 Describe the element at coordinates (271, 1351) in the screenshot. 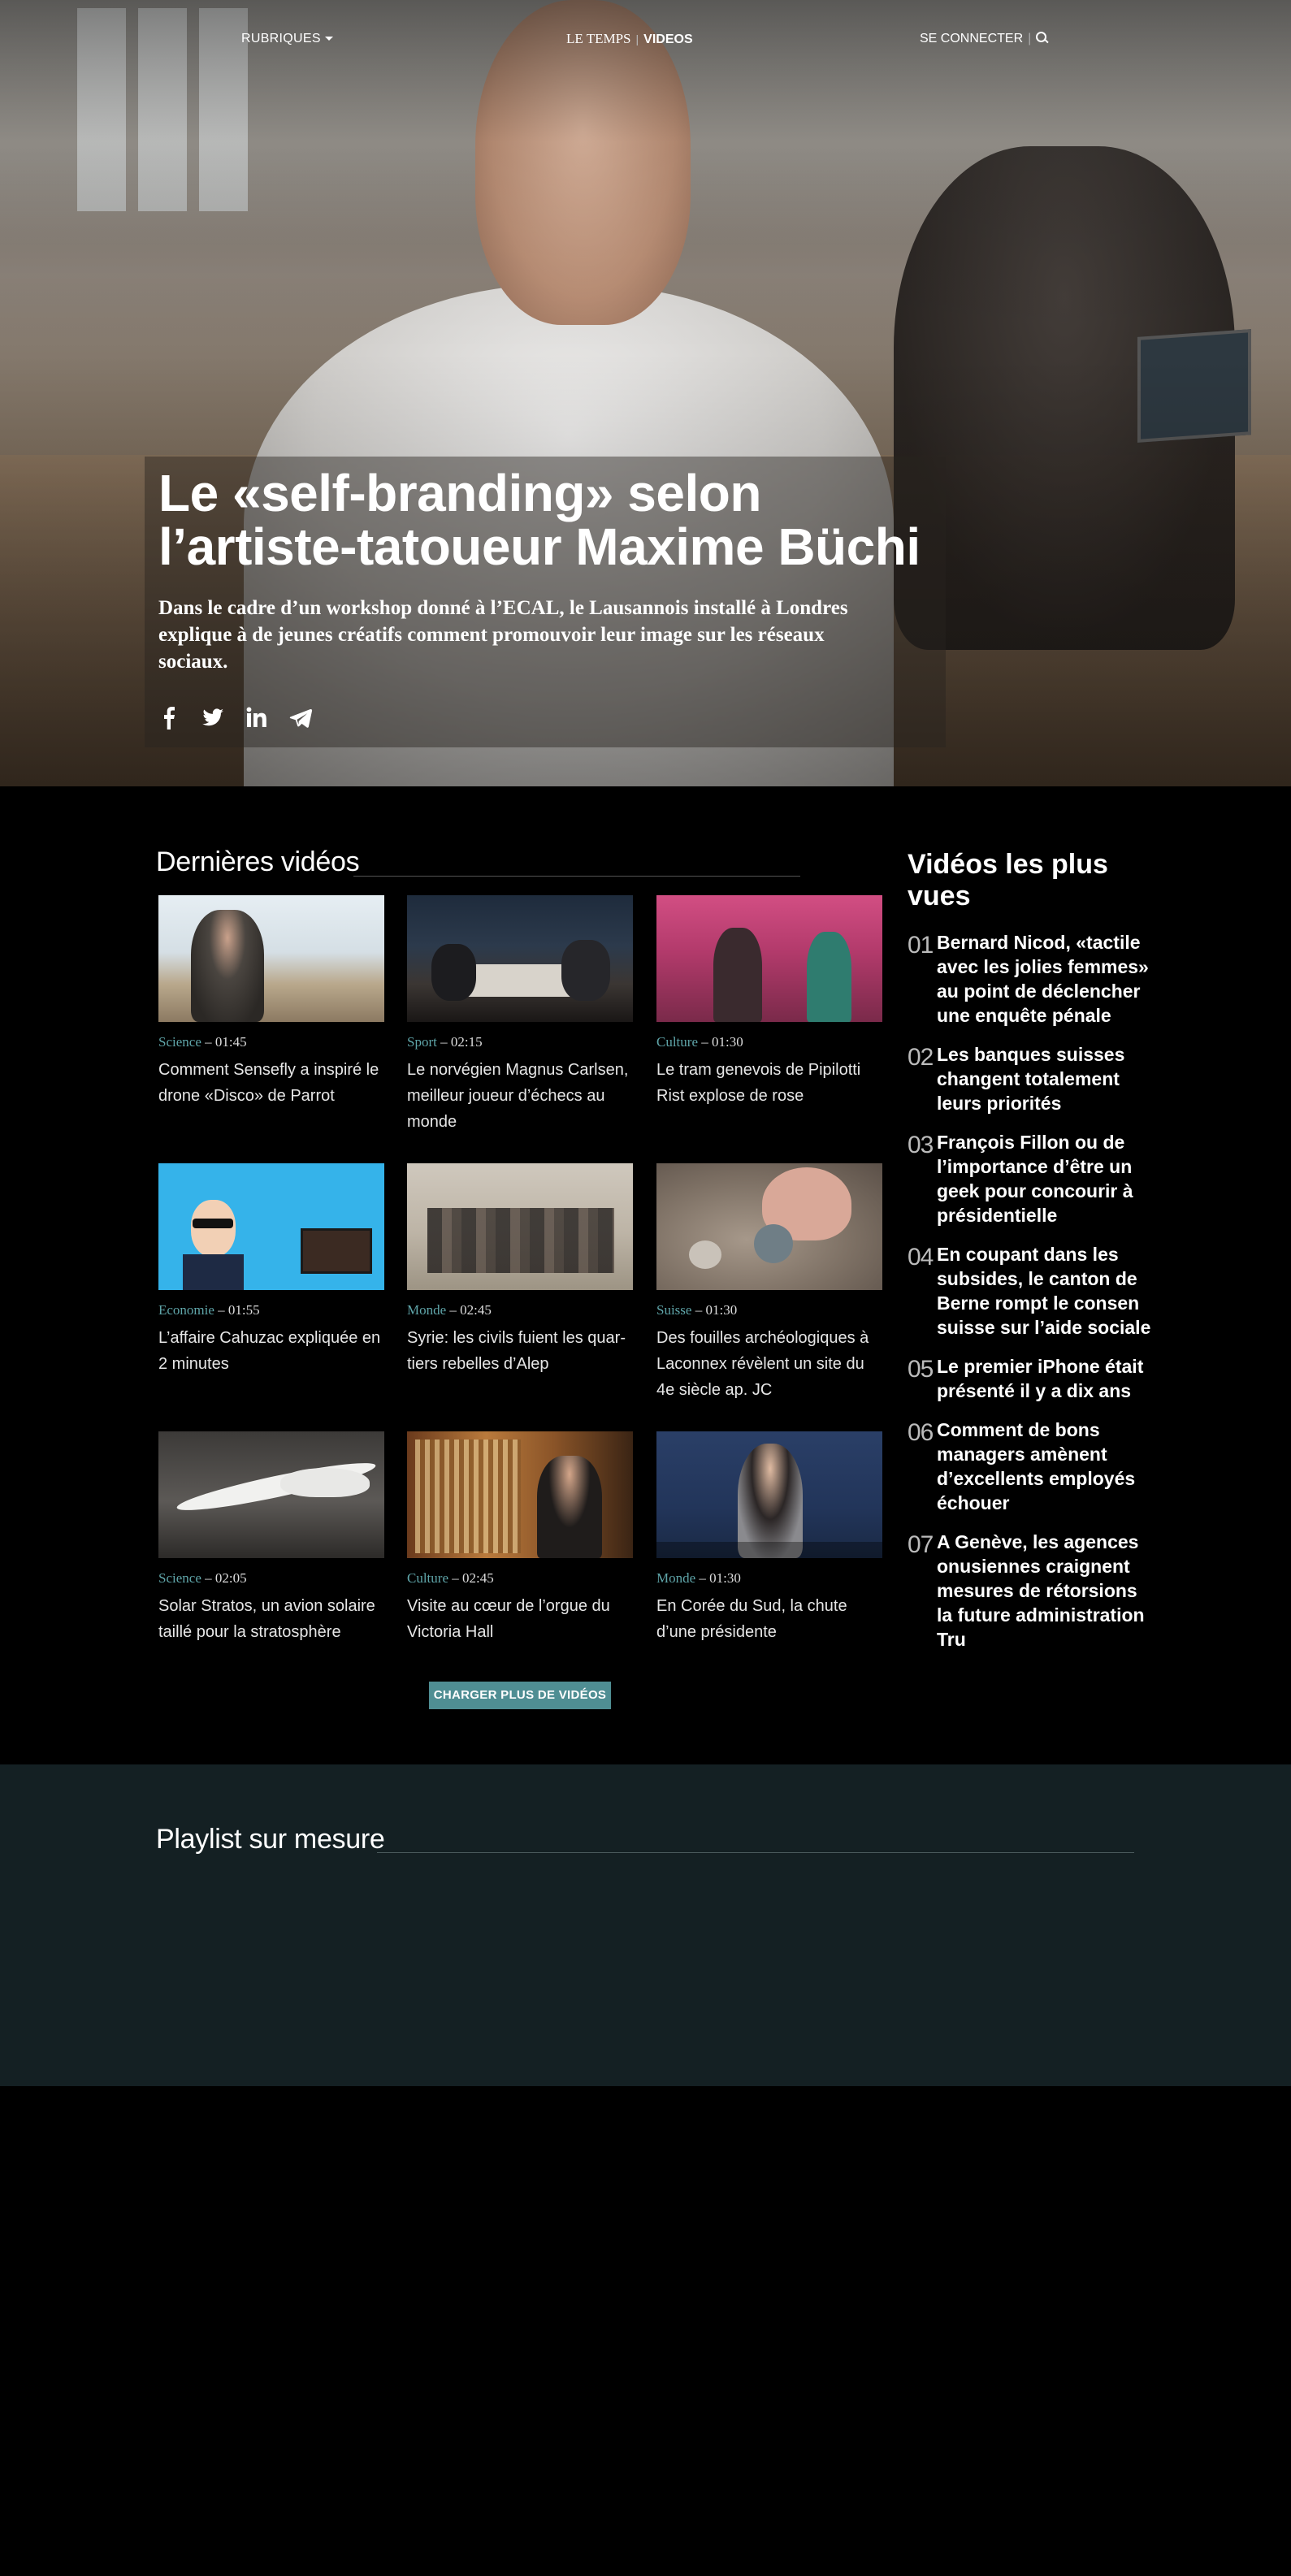

I see `video-title: L’affaire Cahuzac expliquée en 2 minutes` at that location.